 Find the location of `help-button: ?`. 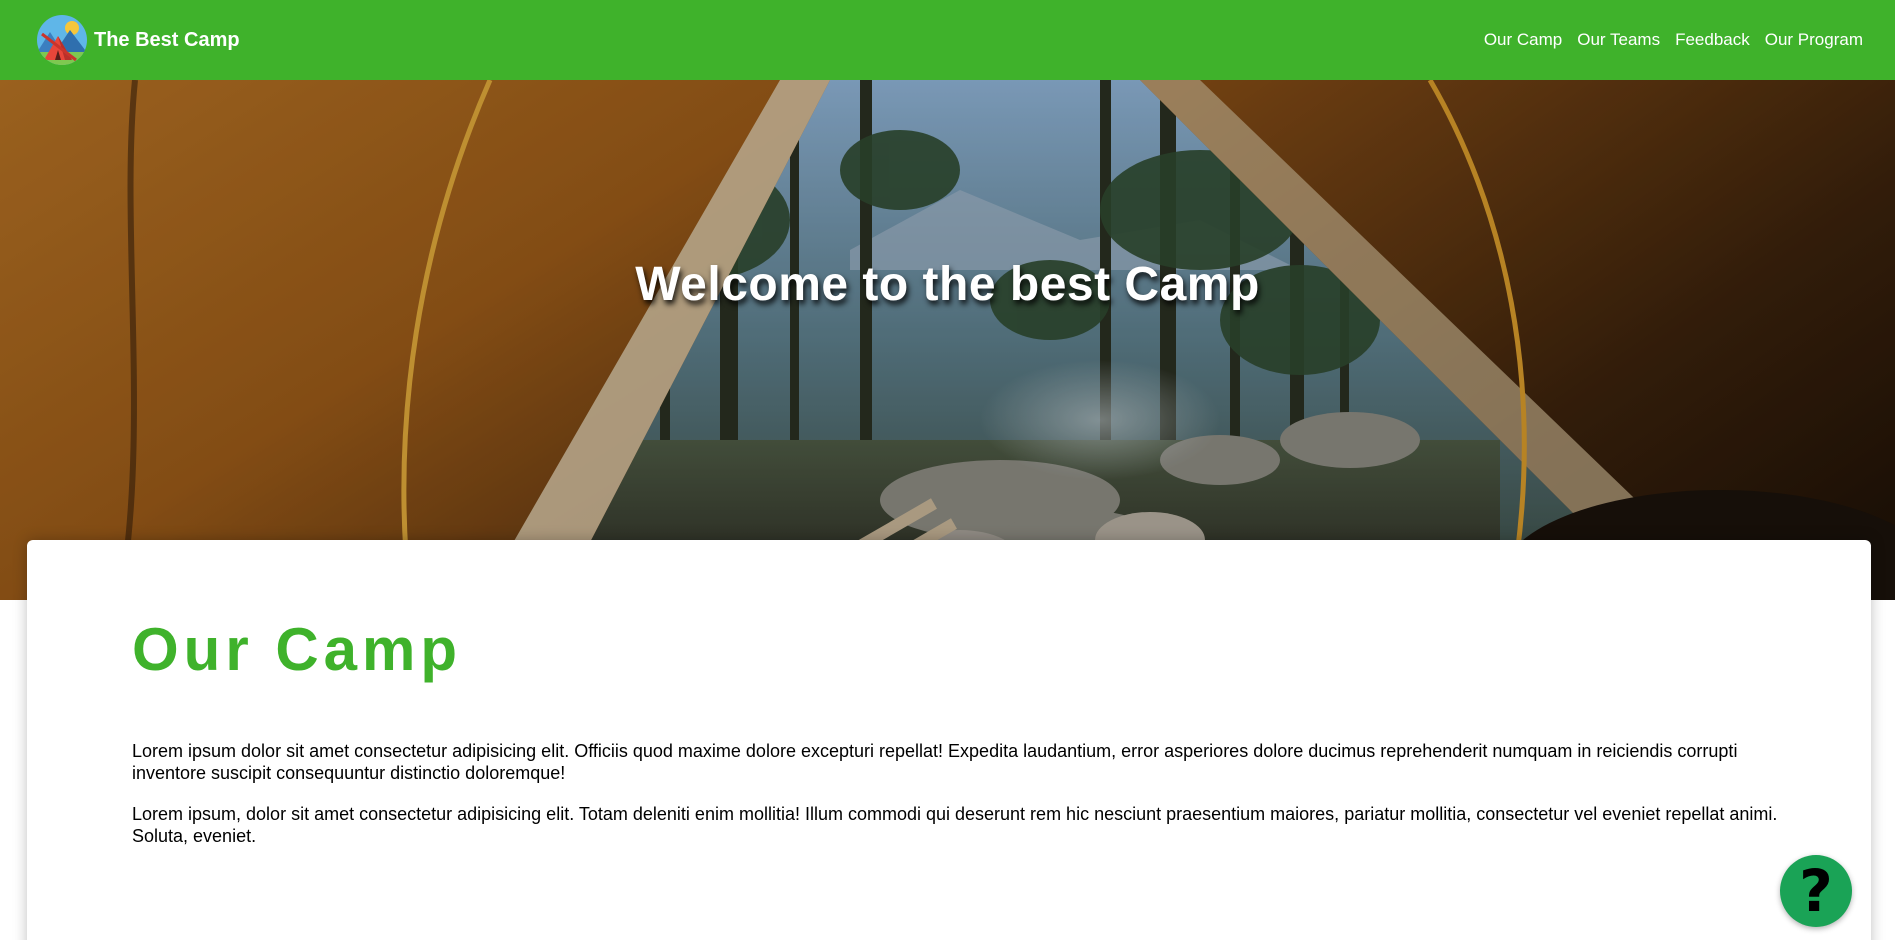

help-button: ? is located at coordinates (1816, 891).